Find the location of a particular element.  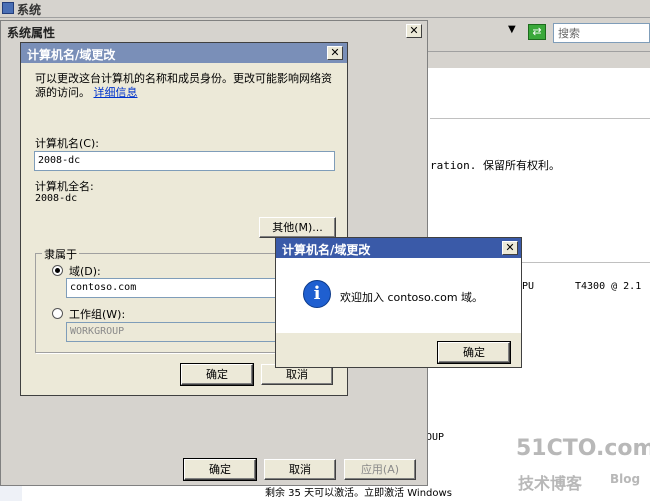

background-group-fragment: OUP is located at coordinates (435, 437).